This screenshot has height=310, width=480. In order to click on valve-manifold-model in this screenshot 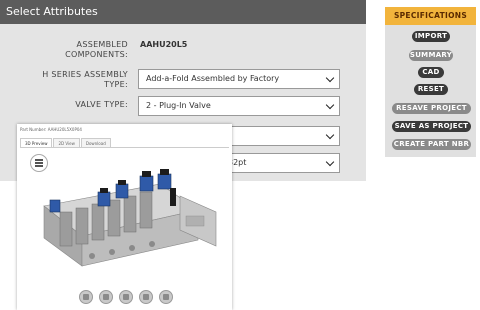, I will do `click(130, 218)`.